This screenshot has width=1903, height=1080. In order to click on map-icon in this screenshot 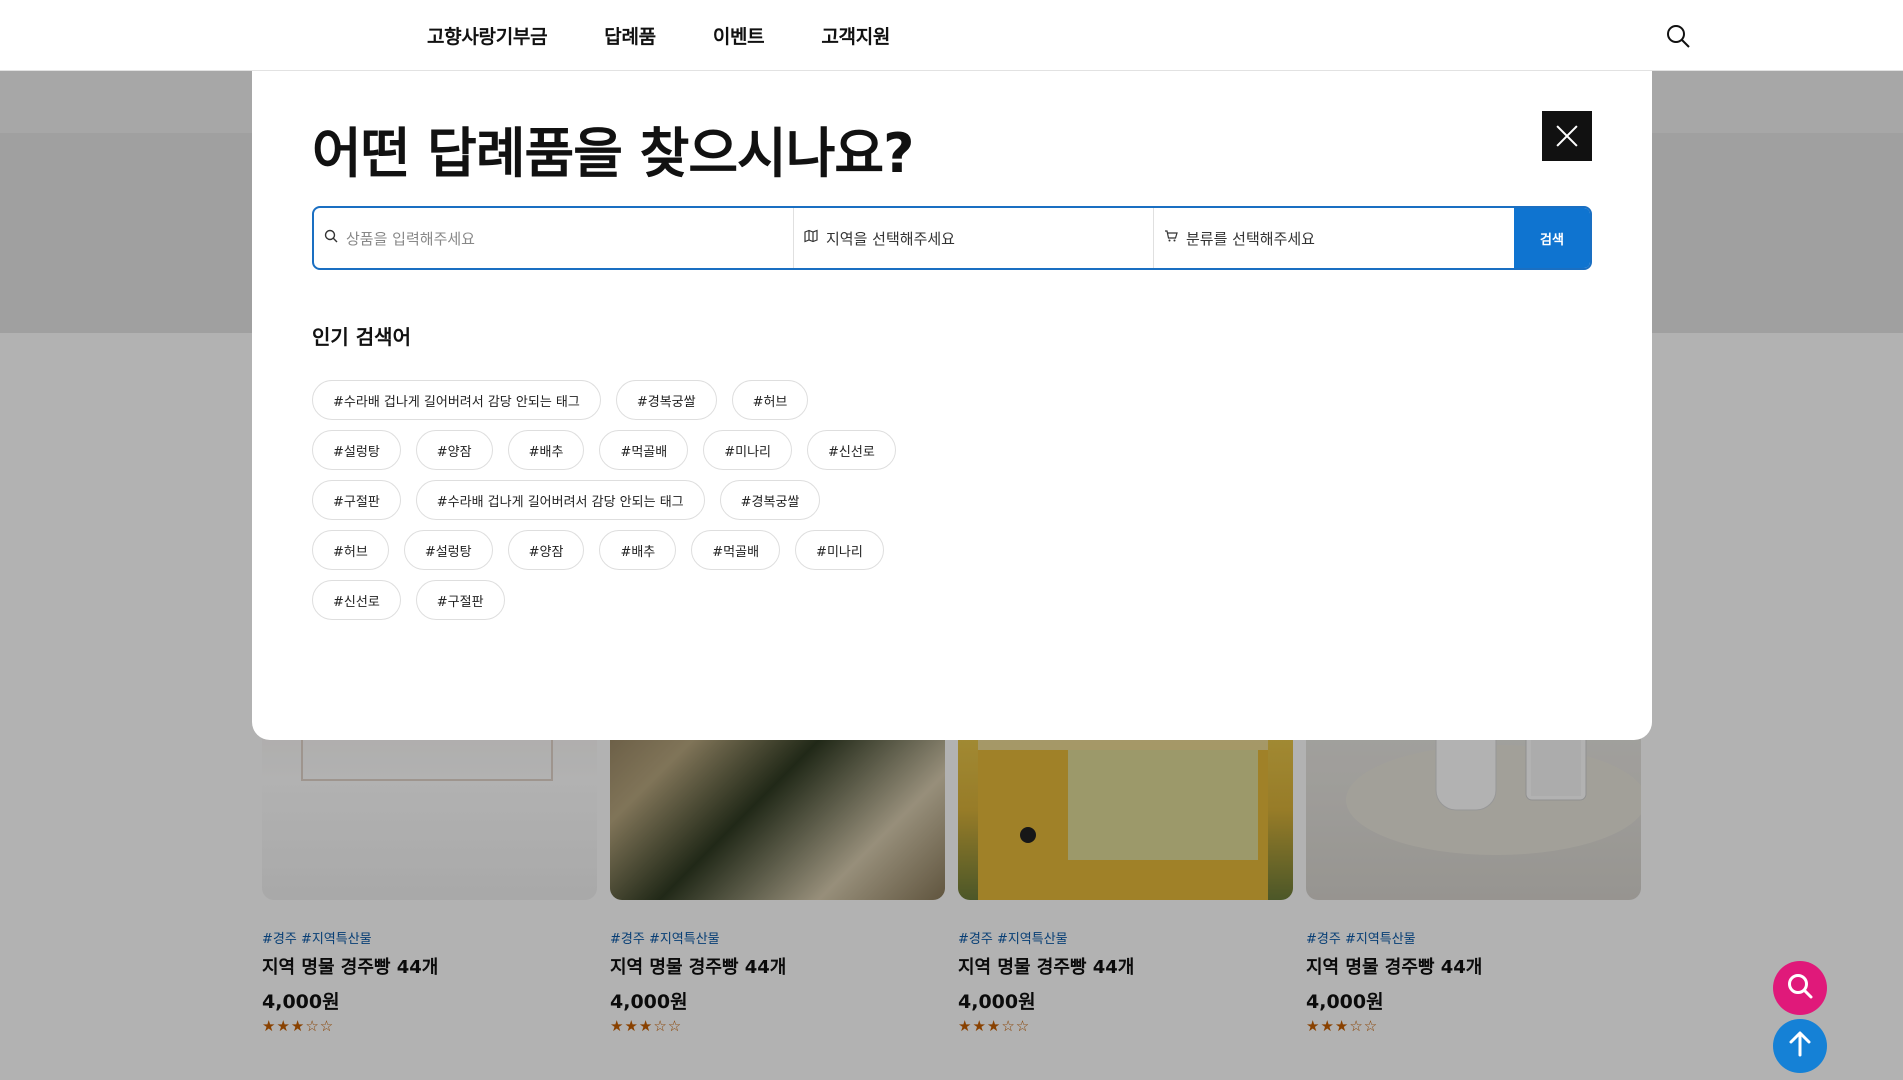, I will do `click(811, 238)`.